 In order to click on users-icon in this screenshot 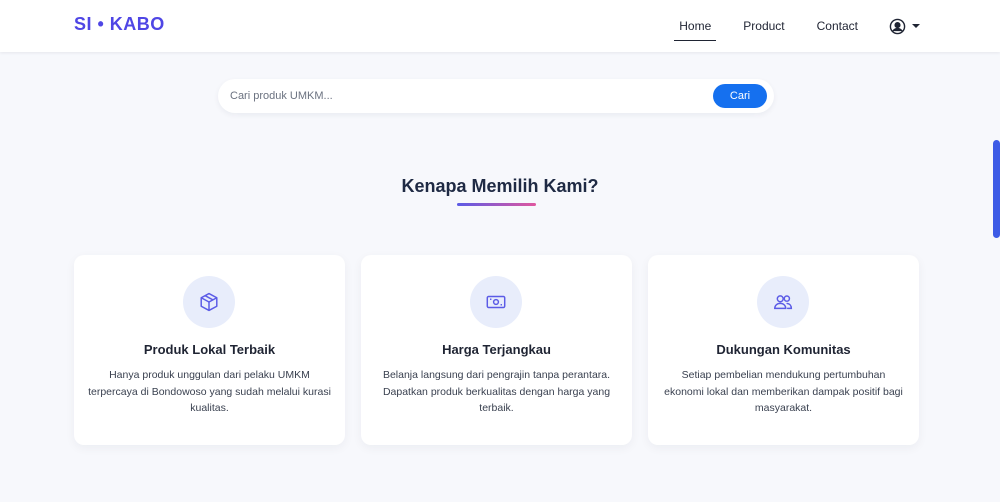, I will do `click(783, 302)`.